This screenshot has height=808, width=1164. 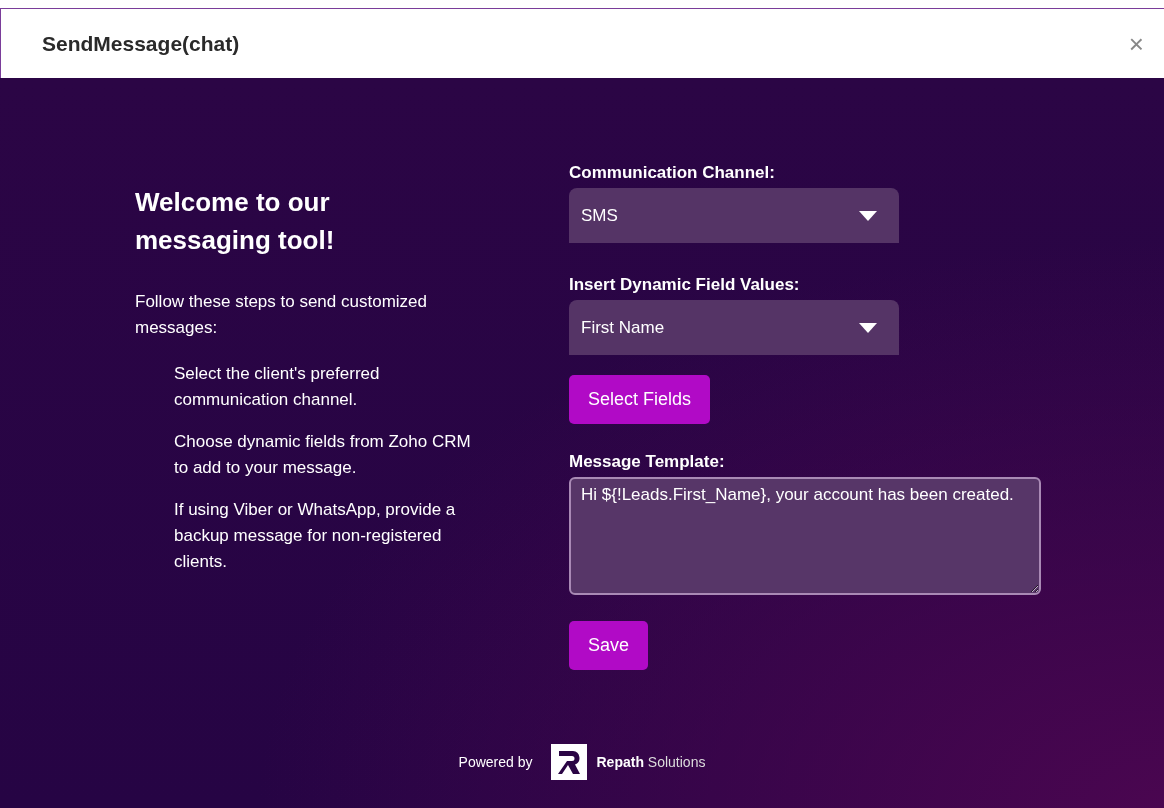 What do you see at coordinates (651, 762) in the screenshot?
I see `brand-name: Repath Solutions` at bounding box center [651, 762].